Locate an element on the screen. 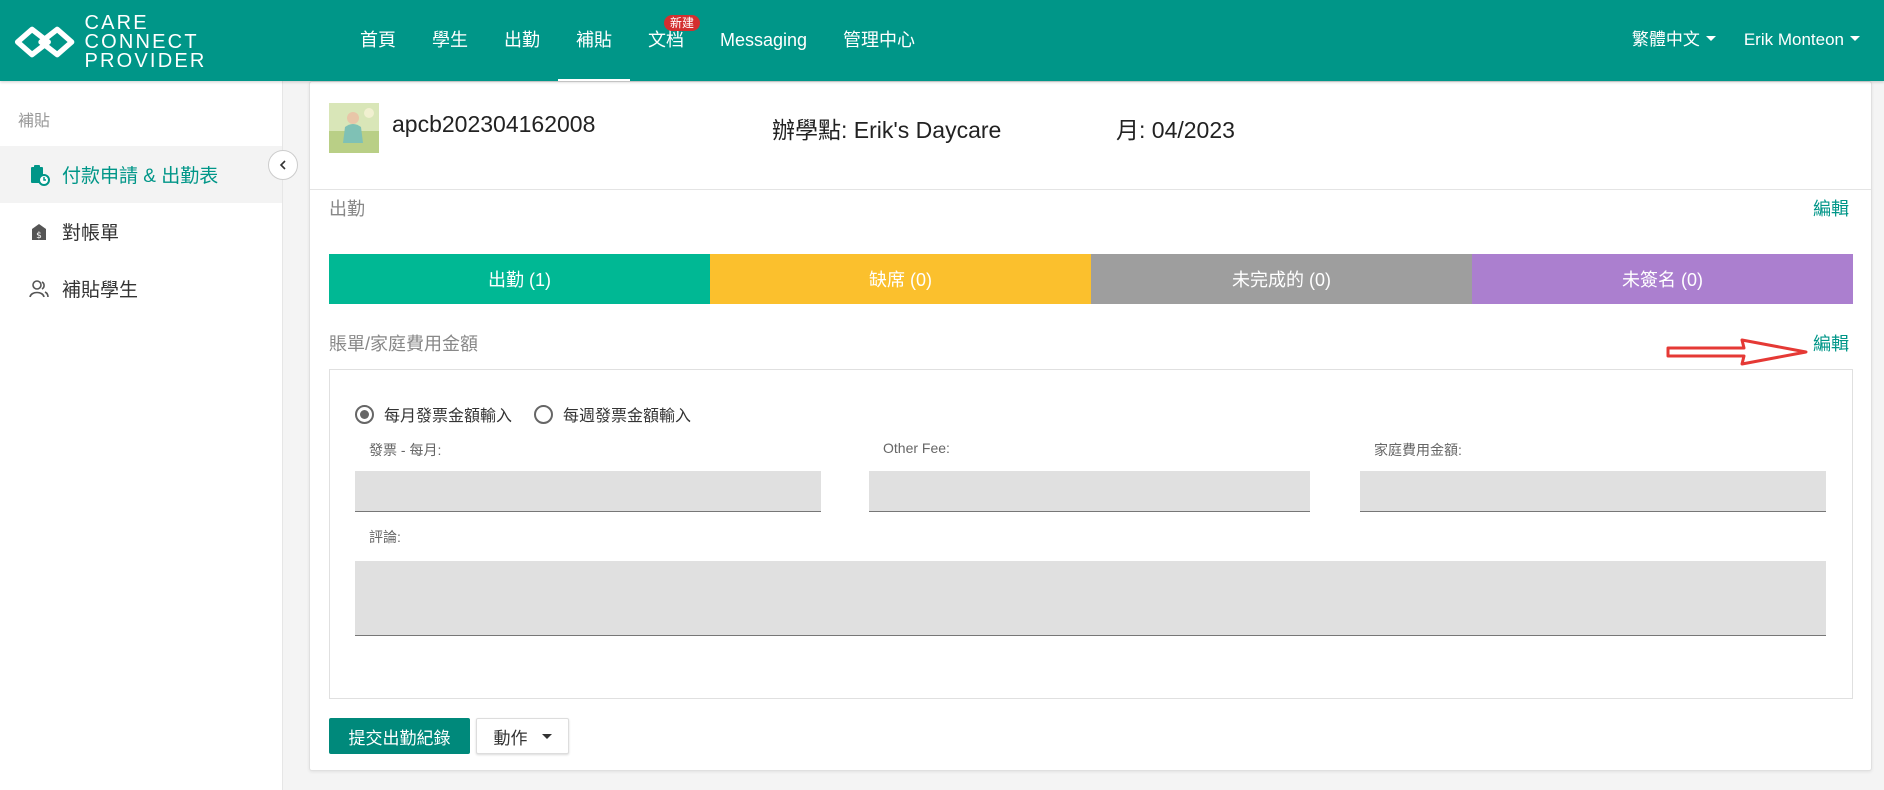  nav-subsidy: 補貼 is located at coordinates (594, 40).